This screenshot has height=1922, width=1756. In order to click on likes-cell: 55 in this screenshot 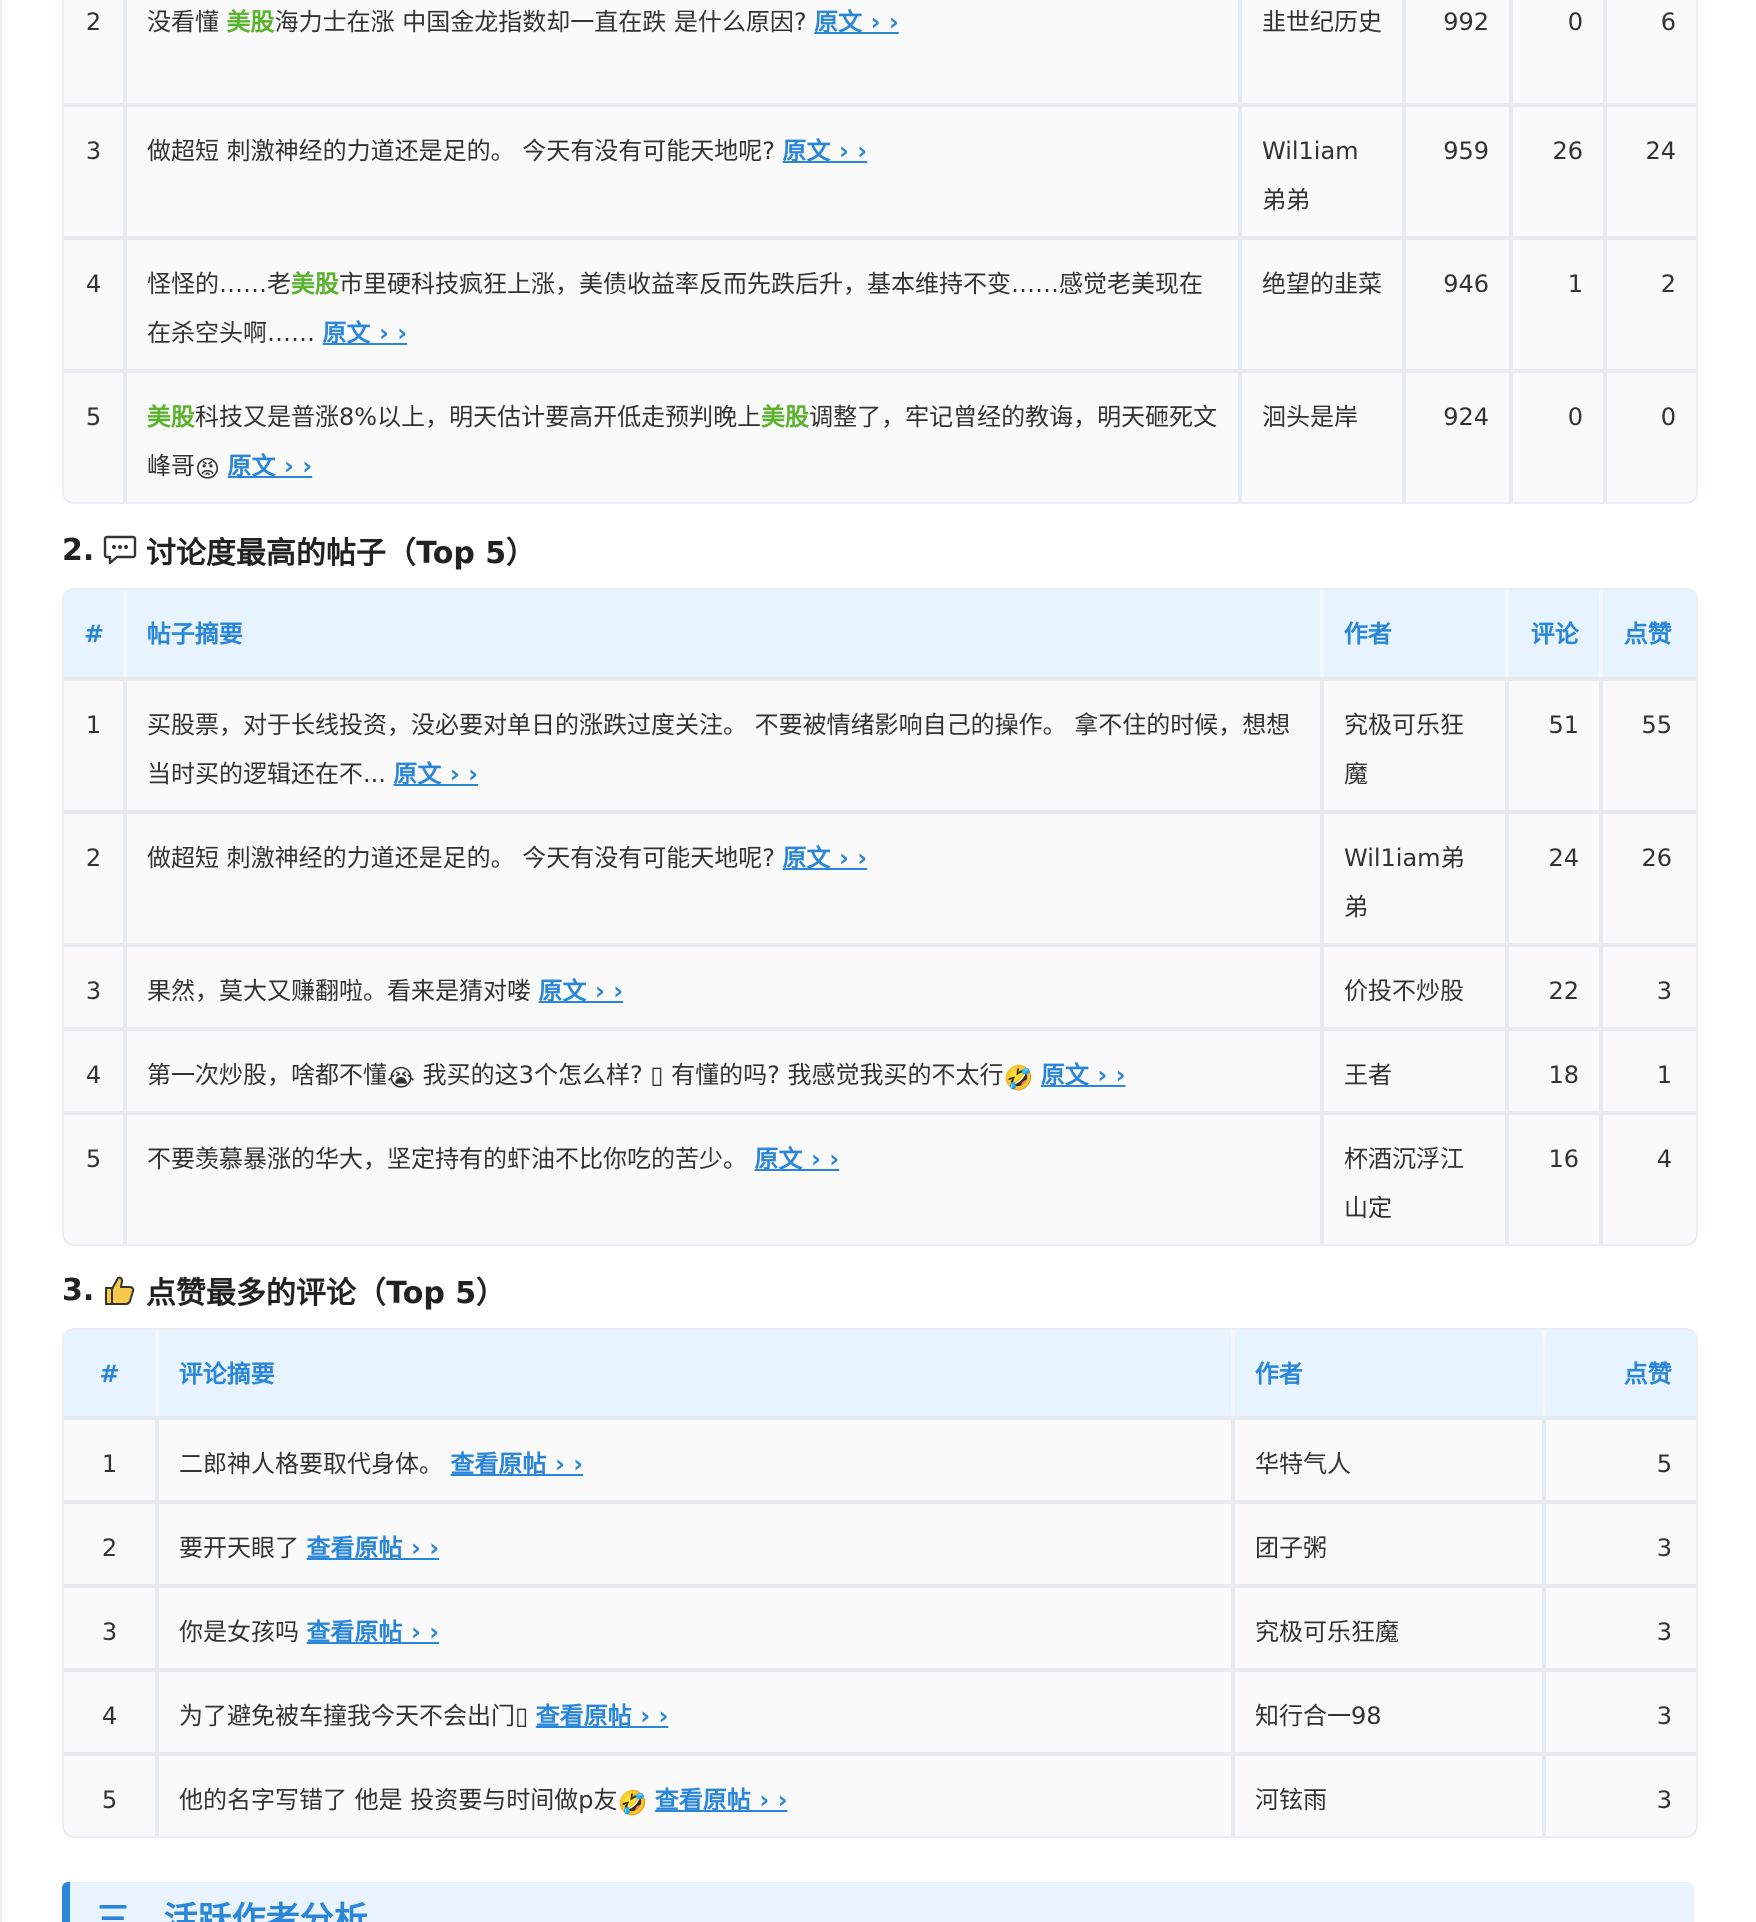, I will do `click(1645, 745)`.